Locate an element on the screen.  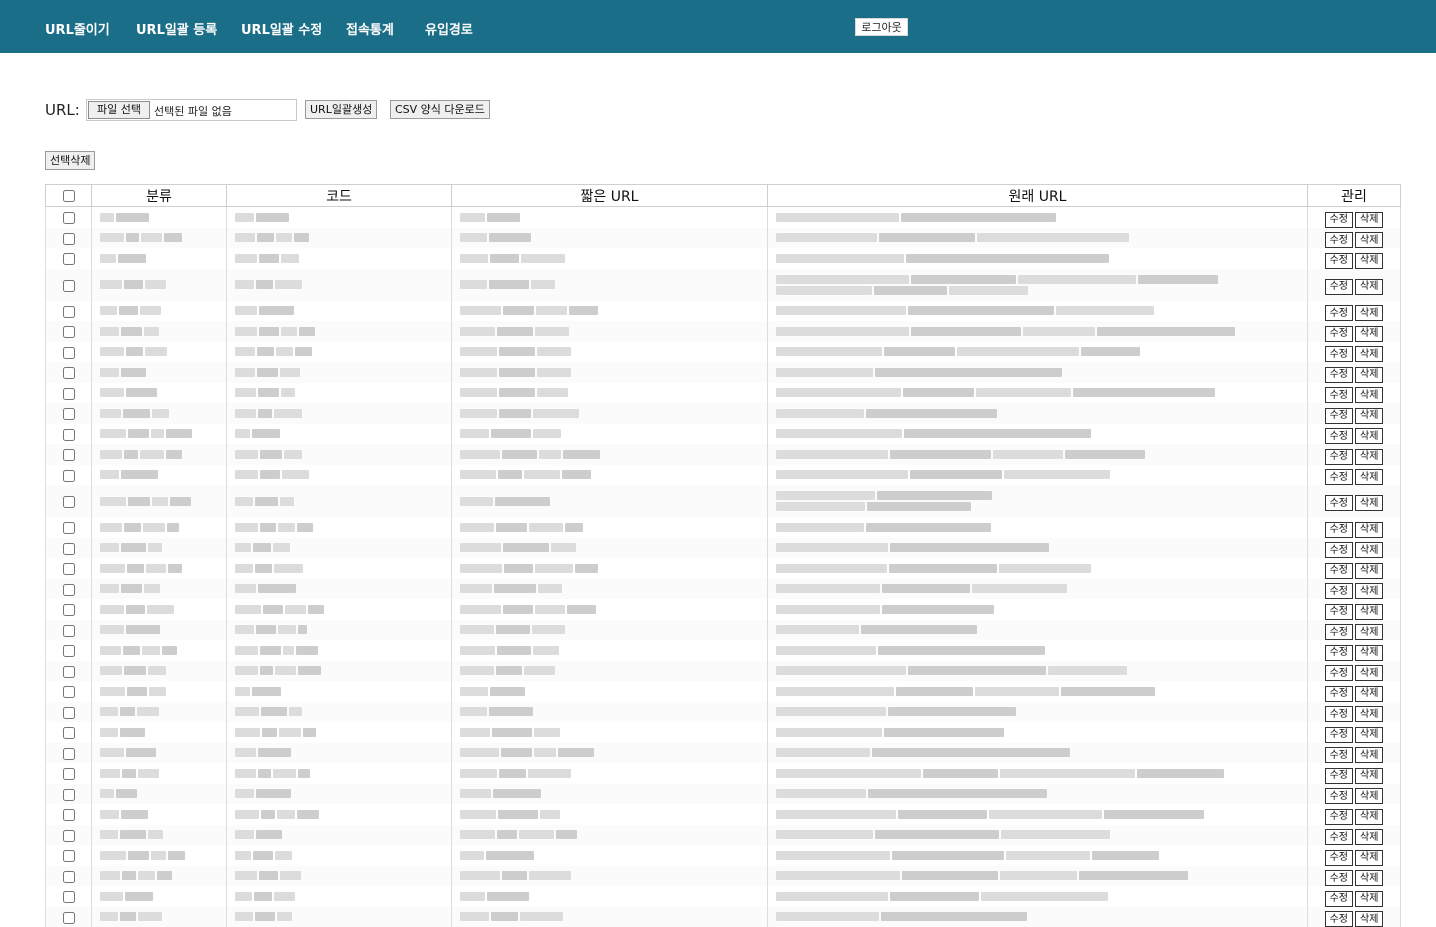
nav-referrer: 유입경로 is located at coordinates (449, 28).